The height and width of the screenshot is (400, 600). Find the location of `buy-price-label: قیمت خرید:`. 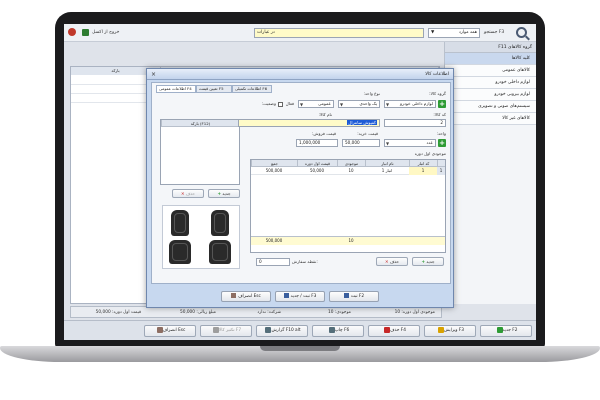

buy-price-label: قیمت خرید: is located at coordinates (367, 133).